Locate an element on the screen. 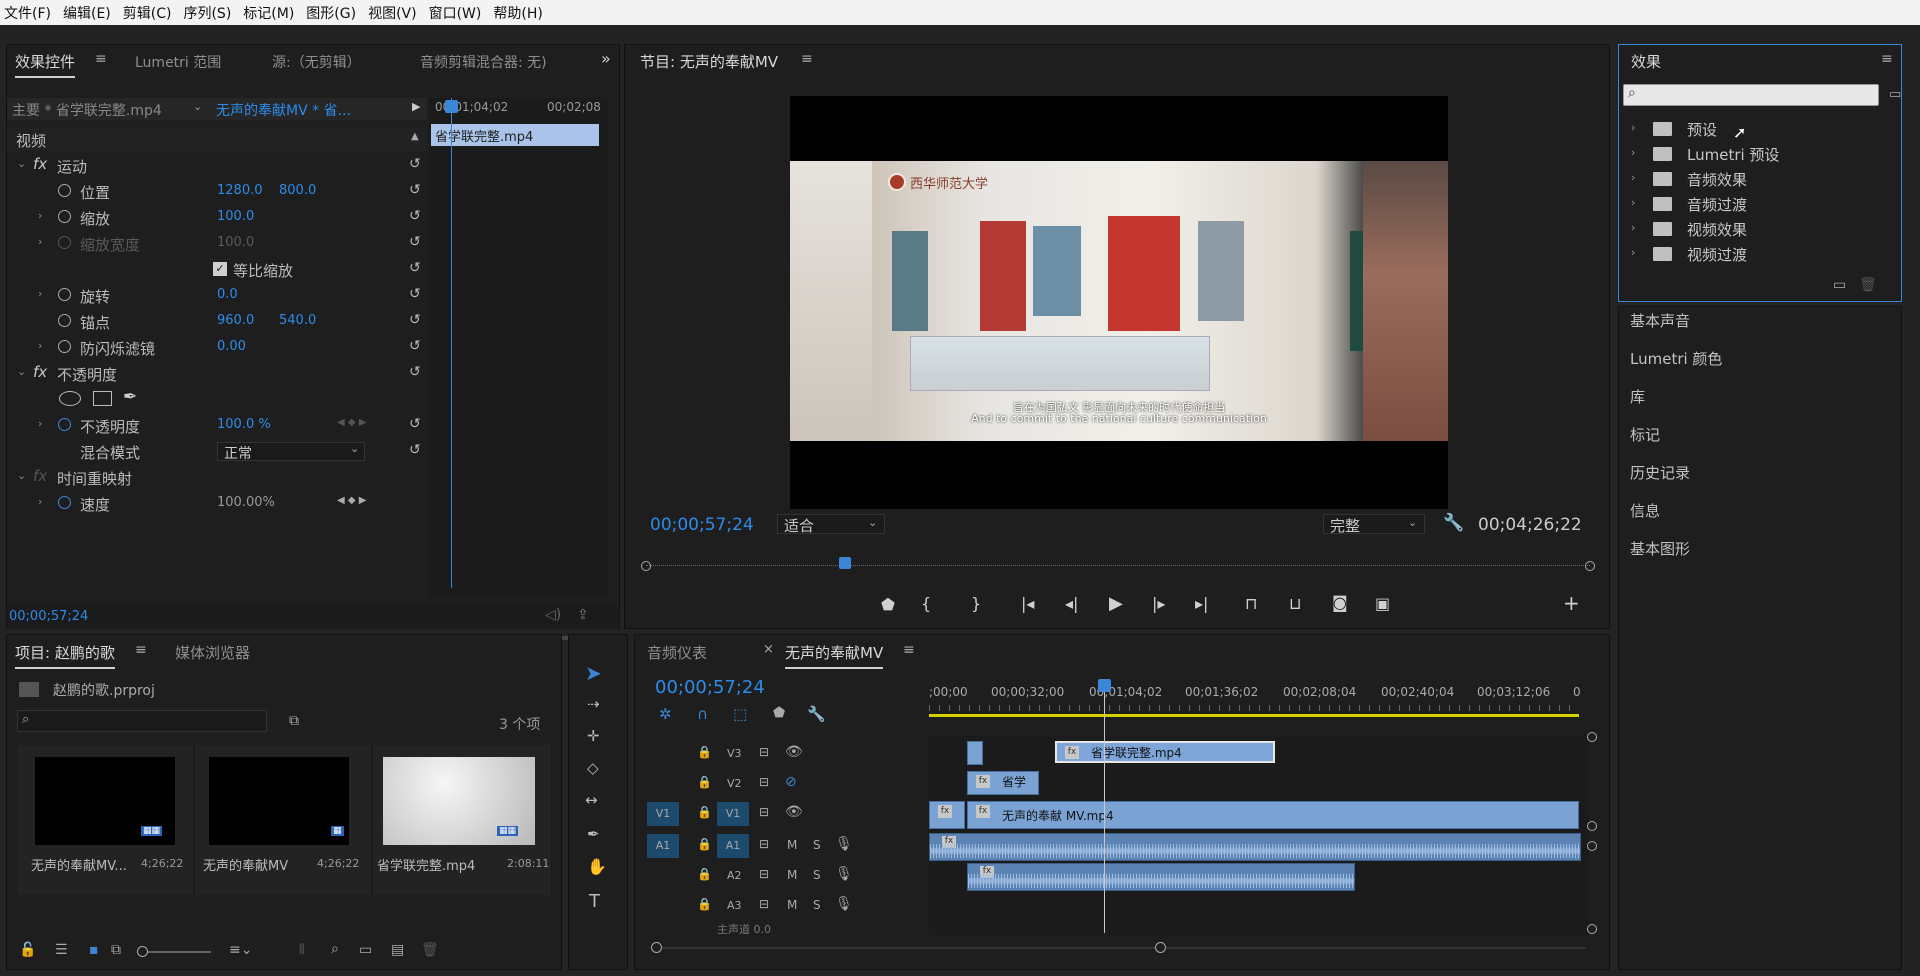 This screenshot has width=1920, height=976. program-playhead is located at coordinates (845, 563).